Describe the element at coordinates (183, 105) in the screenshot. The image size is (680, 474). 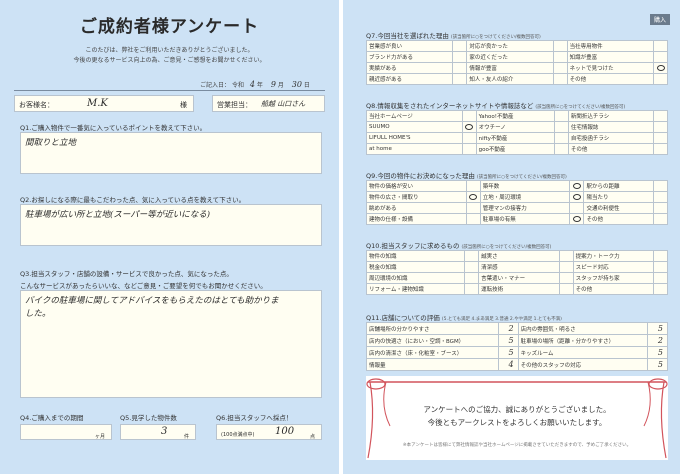
I see `customer-name-suffix: 様` at that location.